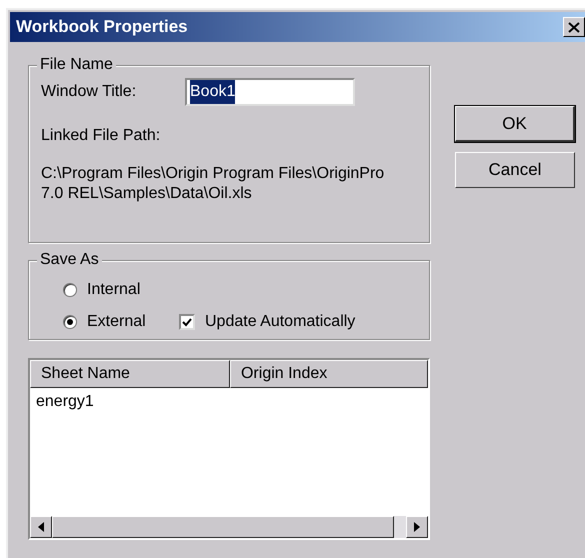 Image resolution: width=585 pixels, height=558 pixels. I want to click on close-button, so click(574, 27).